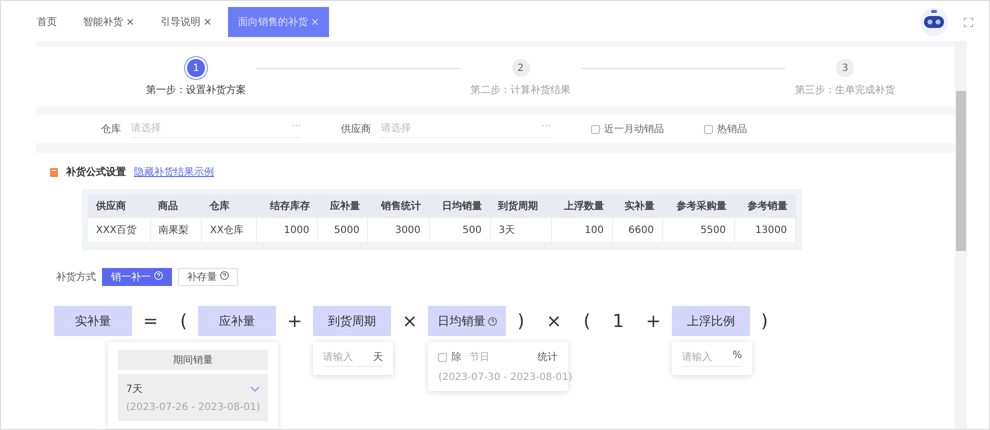 The image size is (990, 430). I want to click on table-cell: 3000, so click(399, 230).